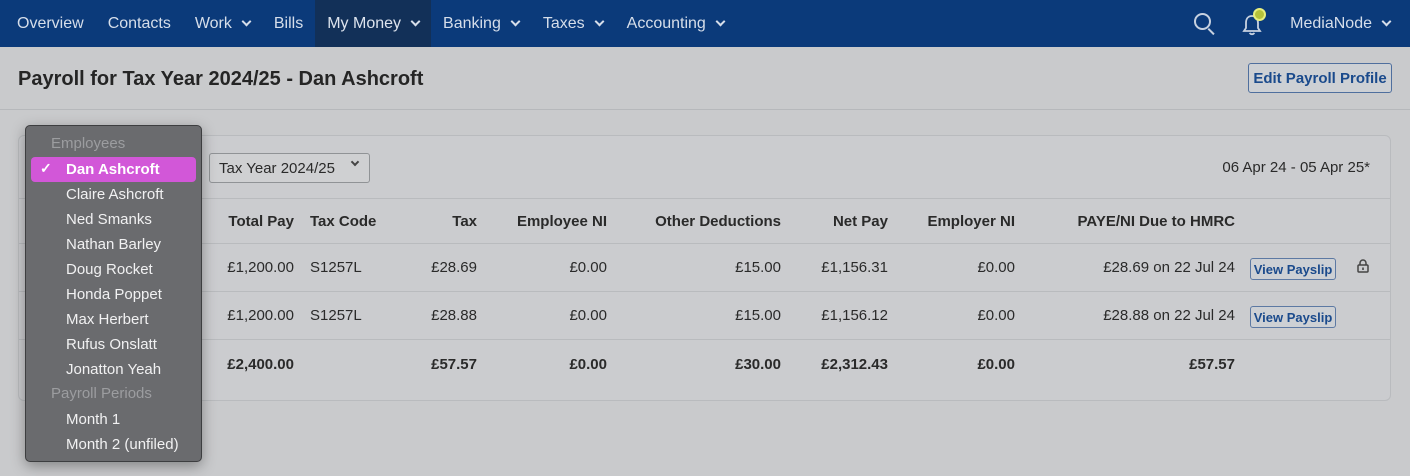 This screenshot has height=476, width=1410. I want to click on nav-contacts: Contacts, so click(139, 23).